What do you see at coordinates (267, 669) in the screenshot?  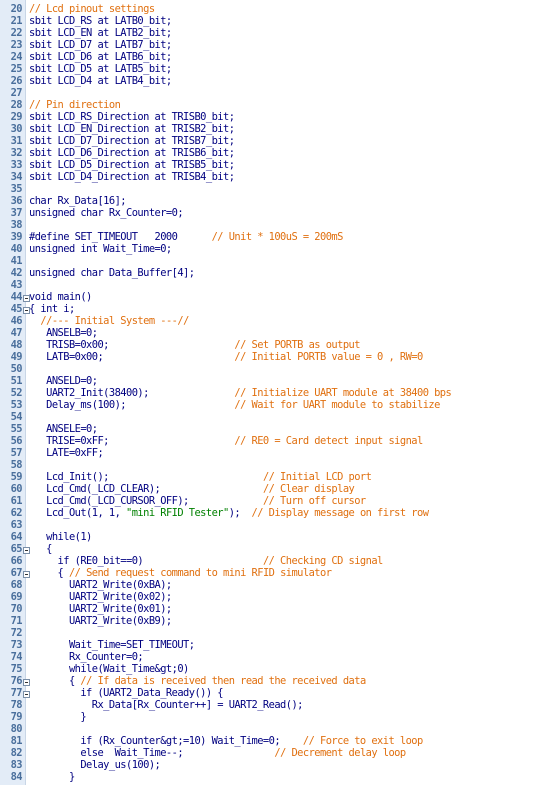 I see `code-line: 75 while(Wait_Time&gt;0)` at bounding box center [267, 669].